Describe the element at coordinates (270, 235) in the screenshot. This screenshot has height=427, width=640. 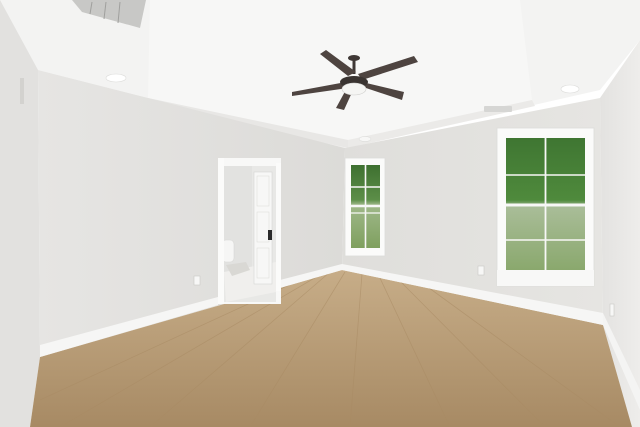
I see `door-handle-icon` at that location.